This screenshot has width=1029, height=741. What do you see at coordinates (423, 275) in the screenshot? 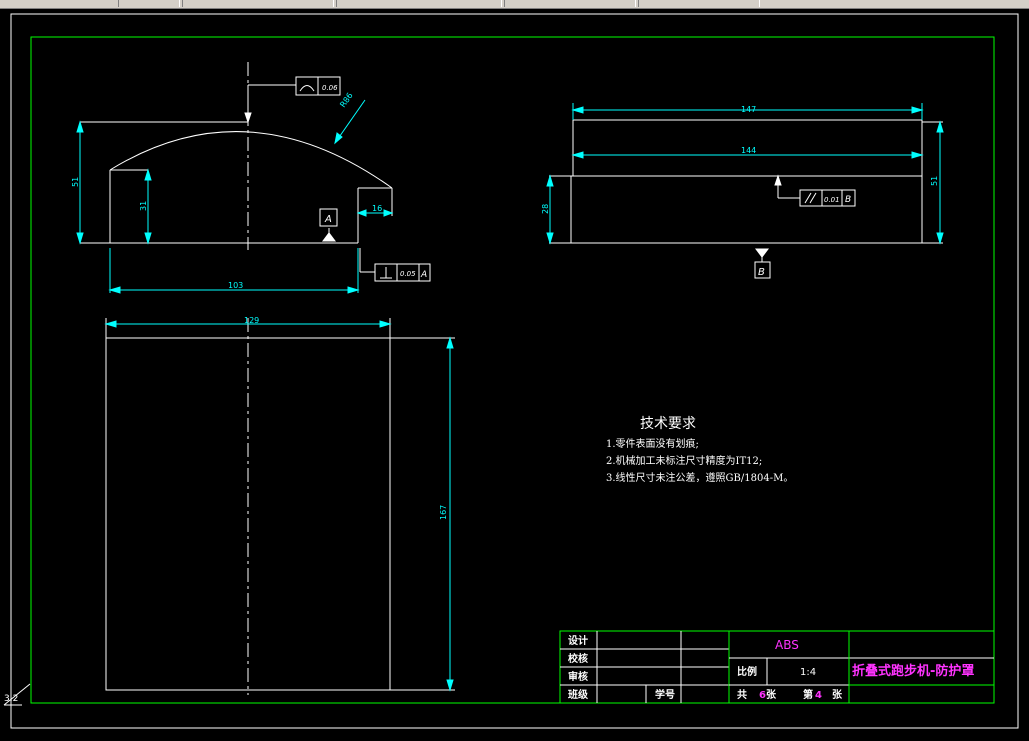
I see `perp-ref-label: A` at bounding box center [423, 275].